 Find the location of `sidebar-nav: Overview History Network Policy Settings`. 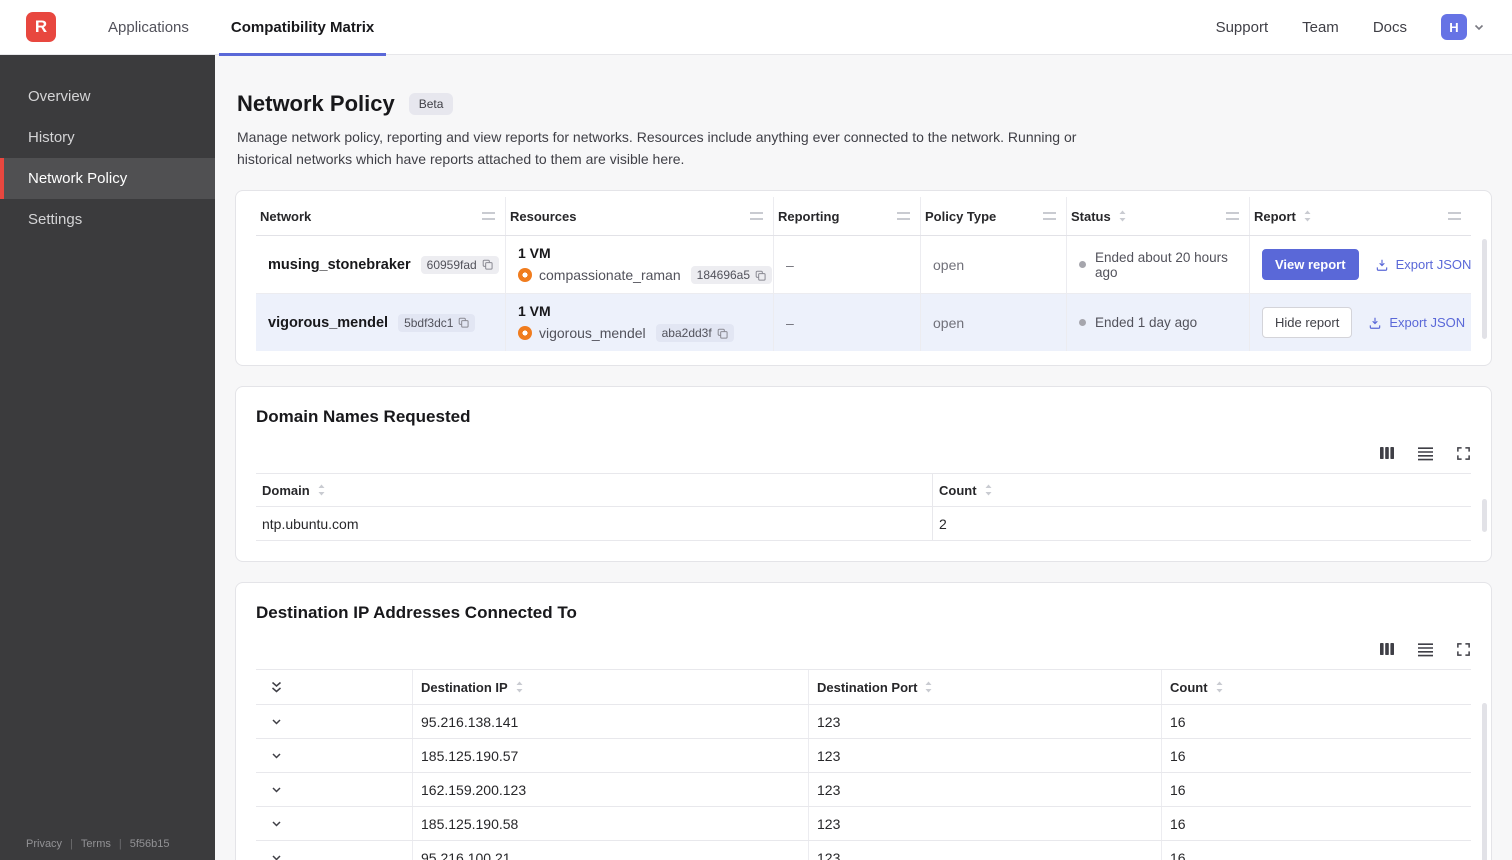

sidebar-nav: Overview History Network Policy Settings is located at coordinates (107, 147).